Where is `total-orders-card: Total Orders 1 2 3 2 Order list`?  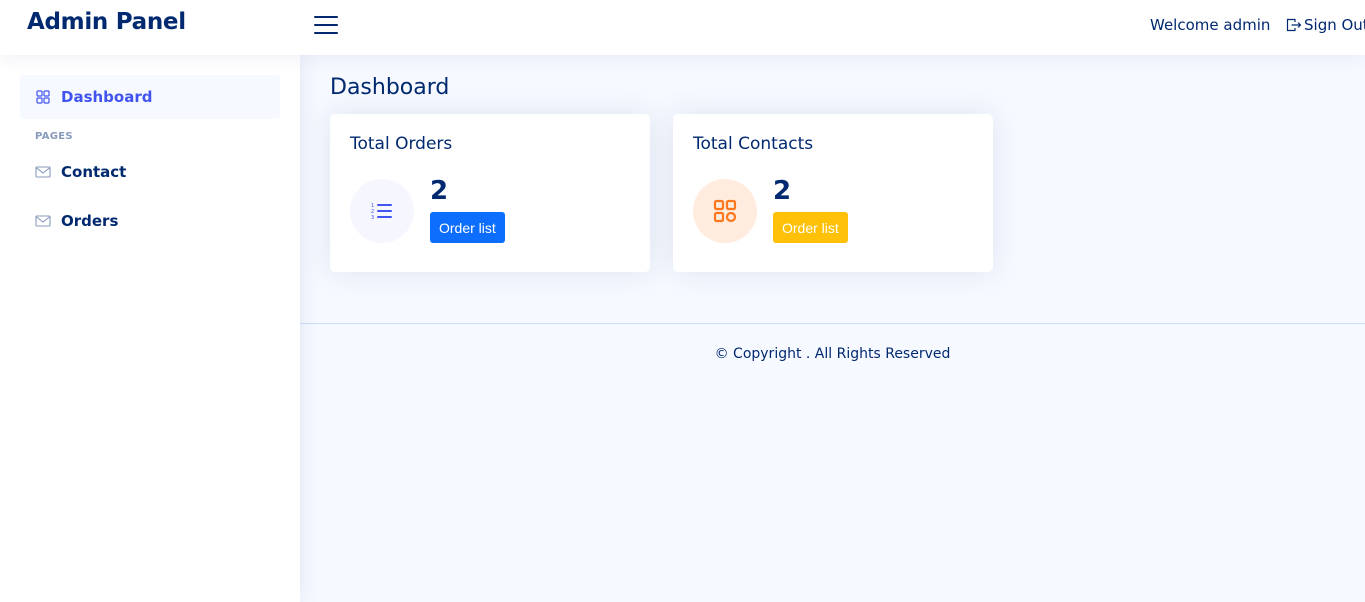 total-orders-card: Total Orders 1 2 3 2 Order list is located at coordinates (490, 193).